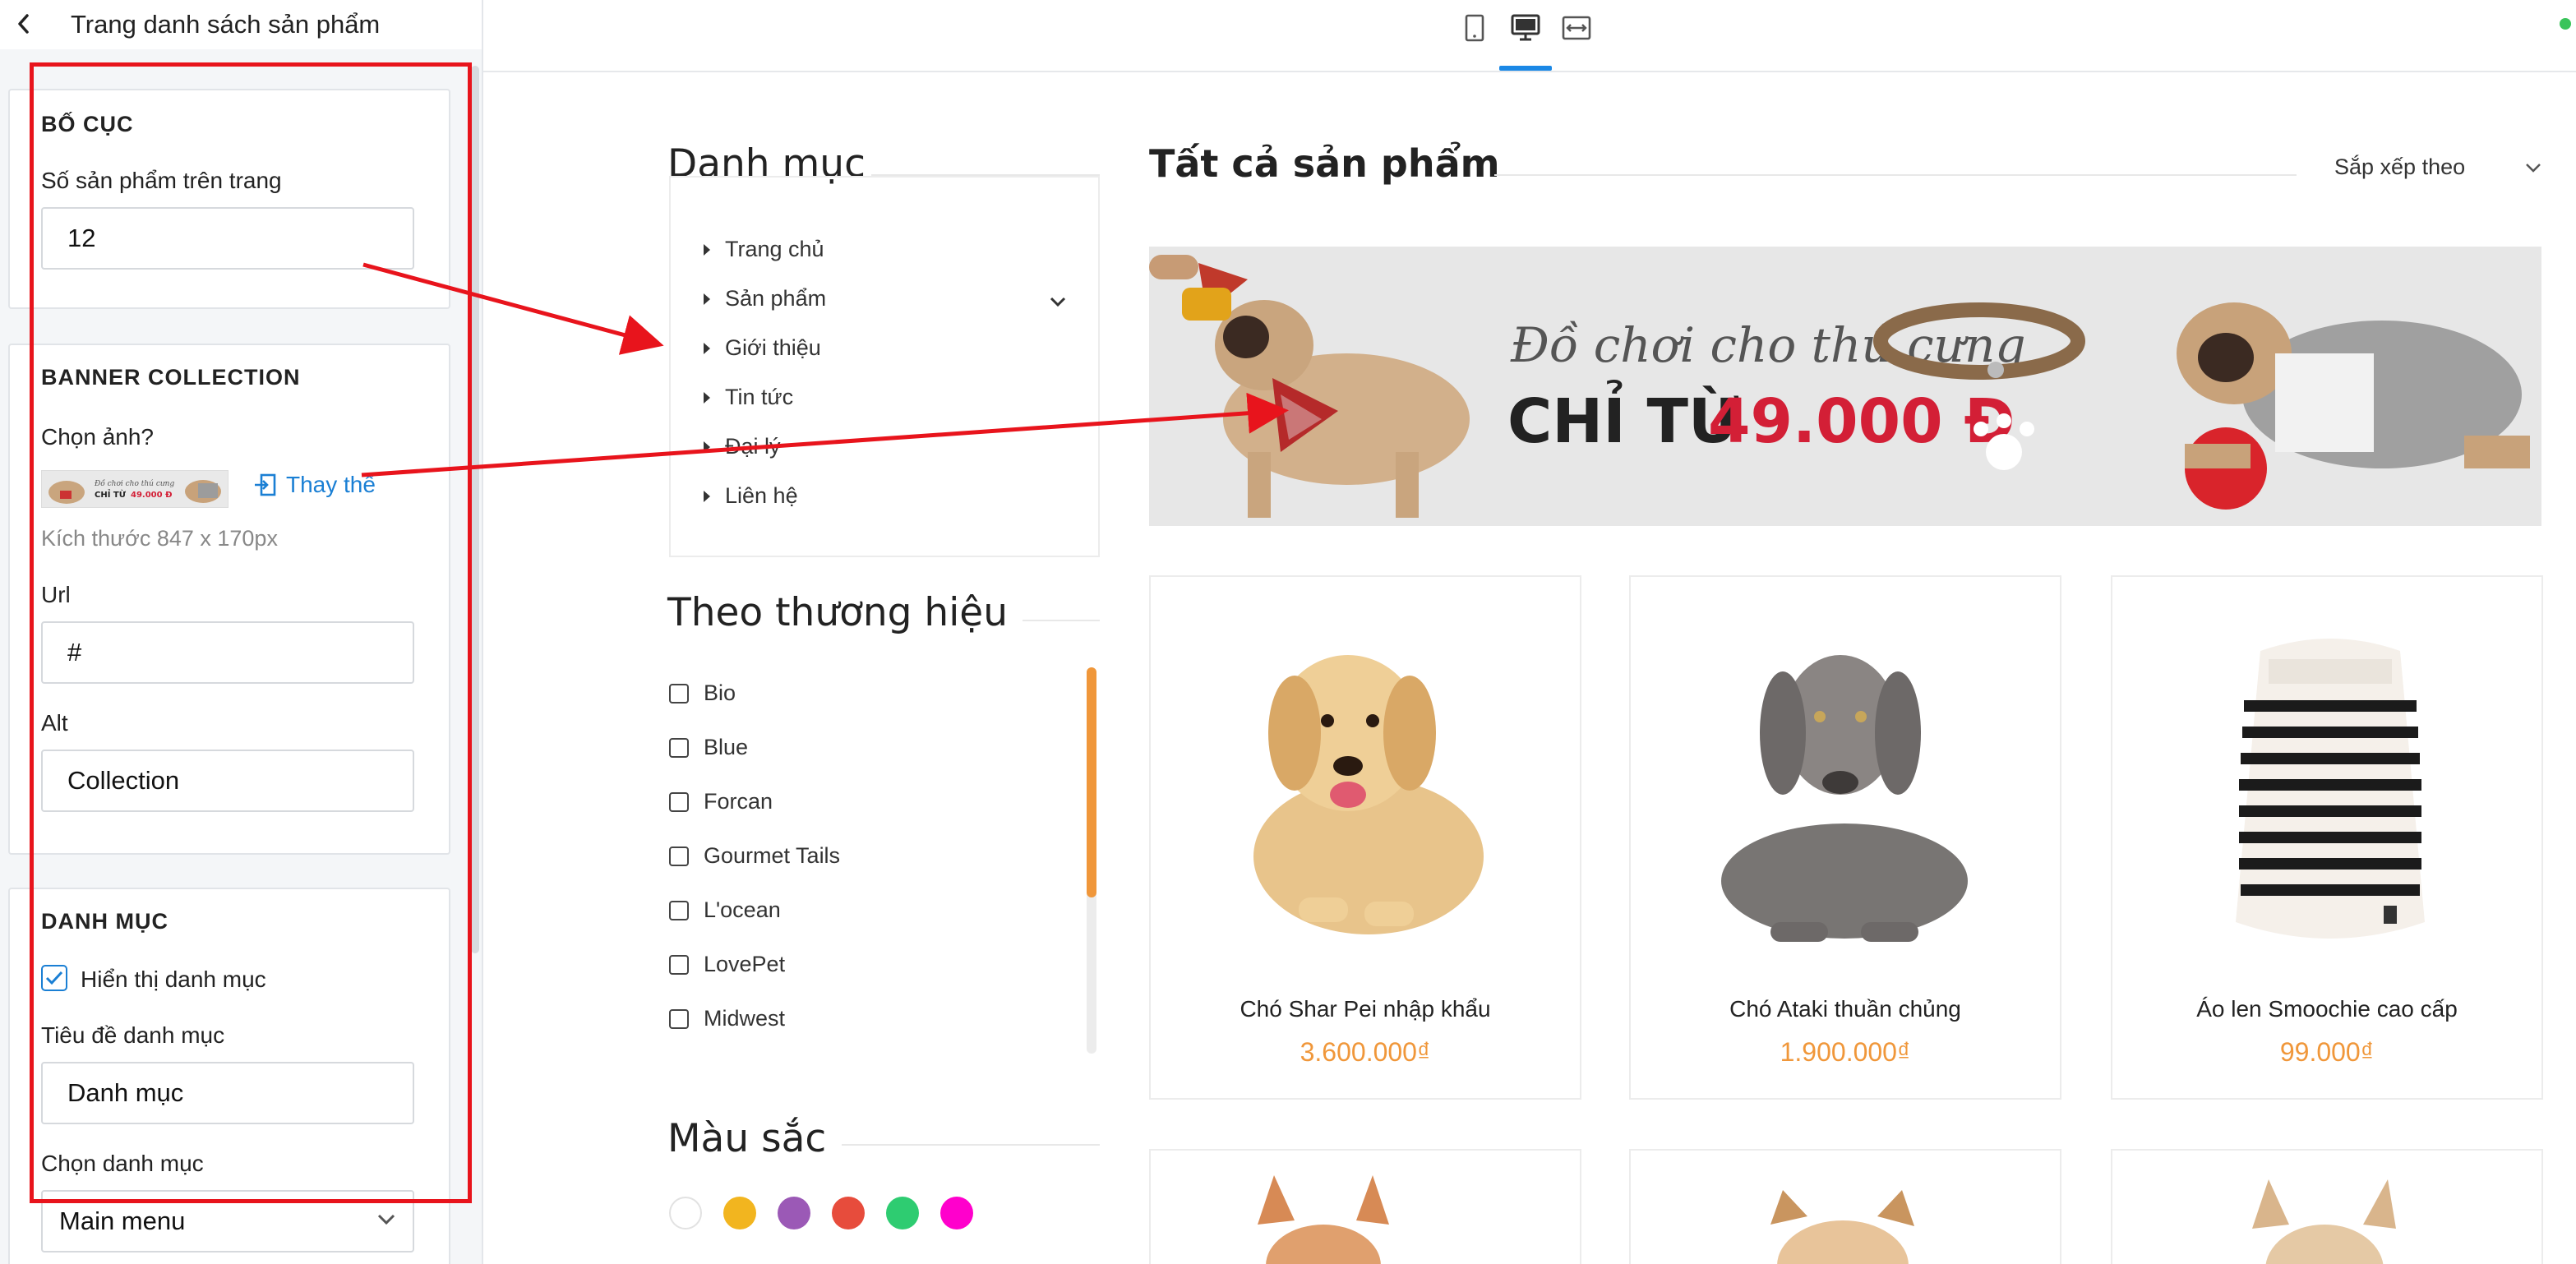 This screenshot has width=2576, height=1264. Describe the element at coordinates (1061, 620) in the screenshot. I see `brand-title-rule` at that location.